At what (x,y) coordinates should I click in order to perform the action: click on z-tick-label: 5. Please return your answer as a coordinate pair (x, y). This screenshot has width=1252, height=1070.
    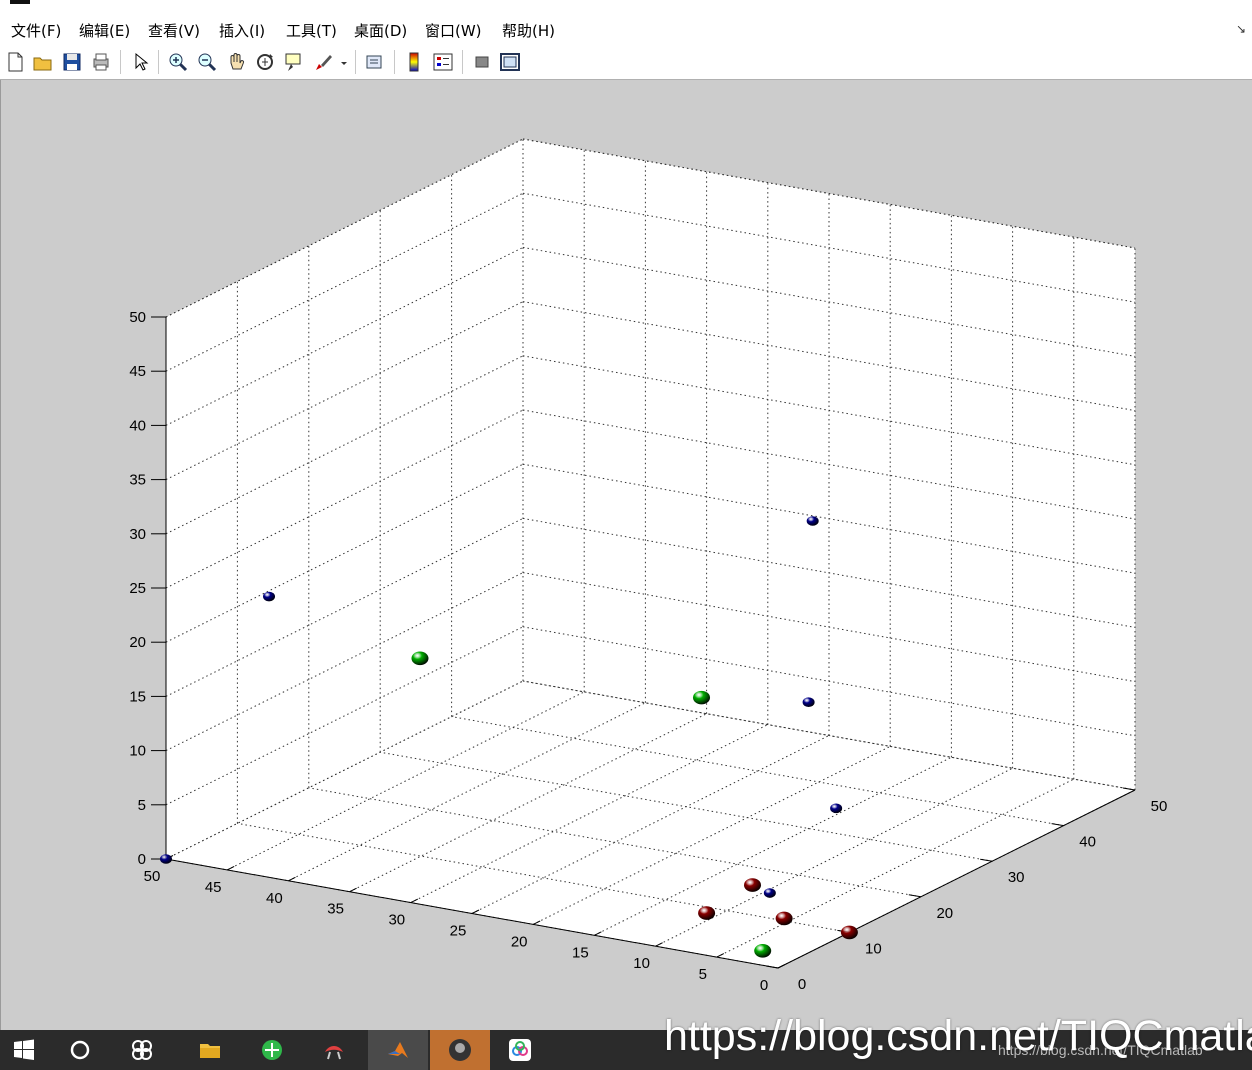
    Looking at the image, I should click on (142, 805).